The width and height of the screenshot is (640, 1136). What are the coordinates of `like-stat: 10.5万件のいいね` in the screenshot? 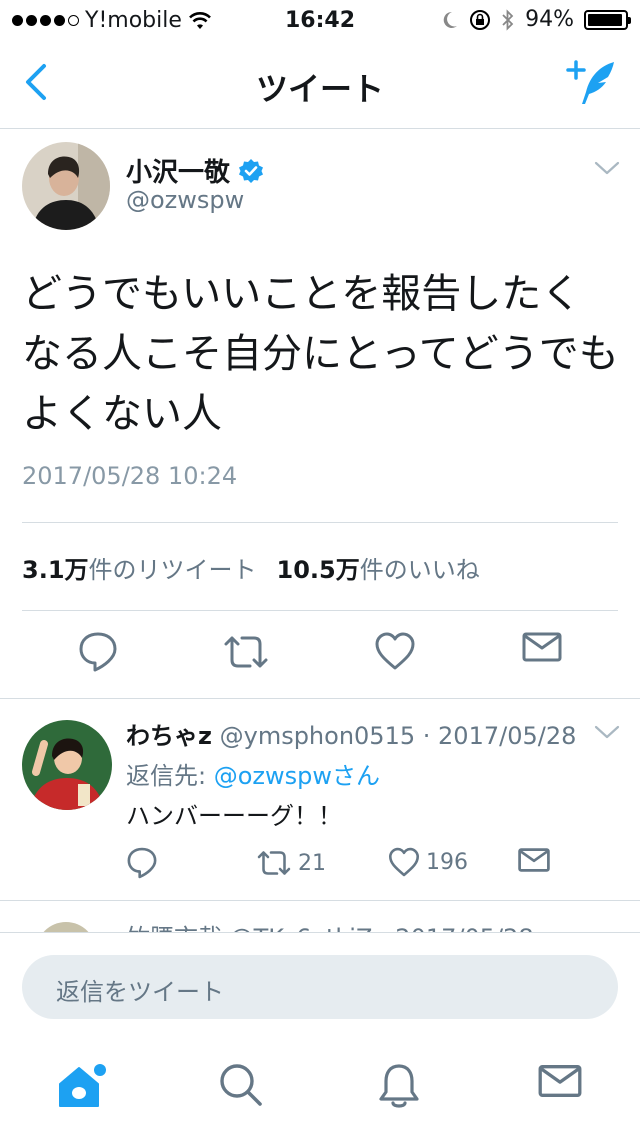 It's located at (378, 567).